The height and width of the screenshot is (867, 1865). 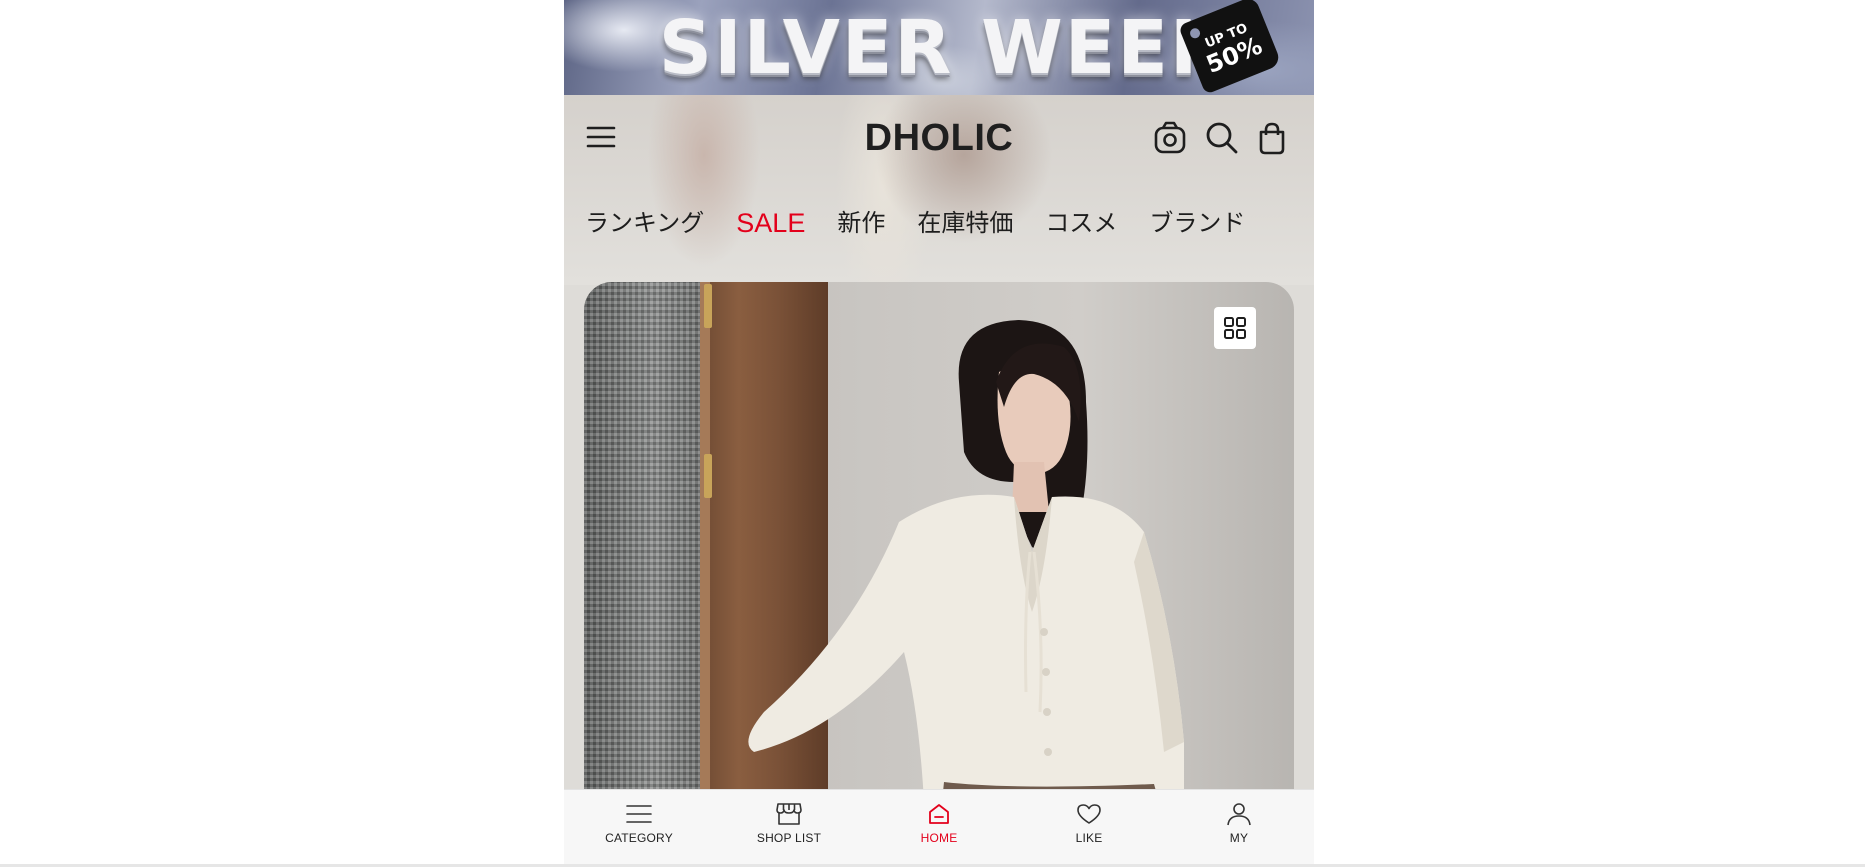 I want to click on bottom-nav-home-label: HOME, so click(x=939, y=838).